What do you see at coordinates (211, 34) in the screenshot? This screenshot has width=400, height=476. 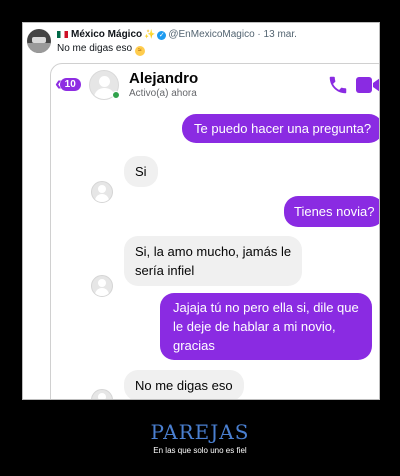 I see `tweet-handle: @EnMexicoMagico` at bounding box center [211, 34].